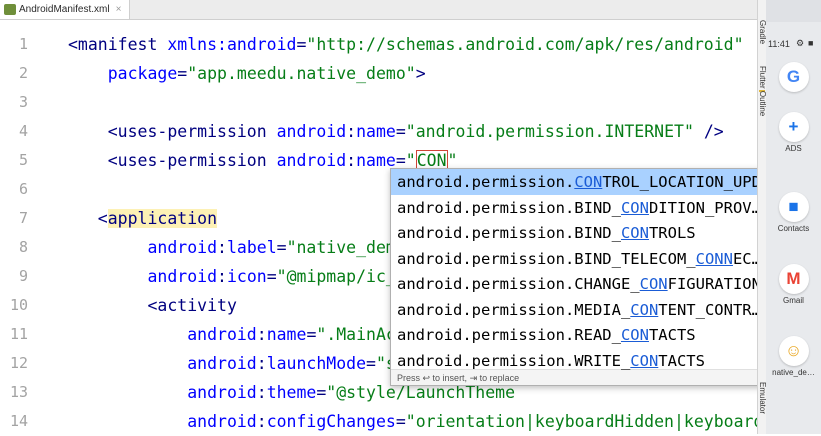 Image resolution: width=821 pixels, height=436 pixels. I want to click on app-label: Gmail, so click(793, 300).